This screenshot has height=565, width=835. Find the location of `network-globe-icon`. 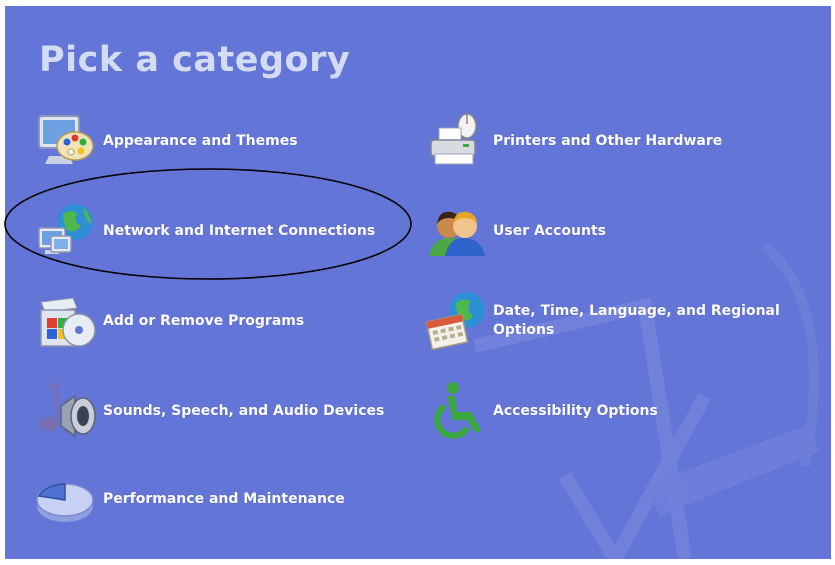

network-globe-icon is located at coordinates (66, 231).